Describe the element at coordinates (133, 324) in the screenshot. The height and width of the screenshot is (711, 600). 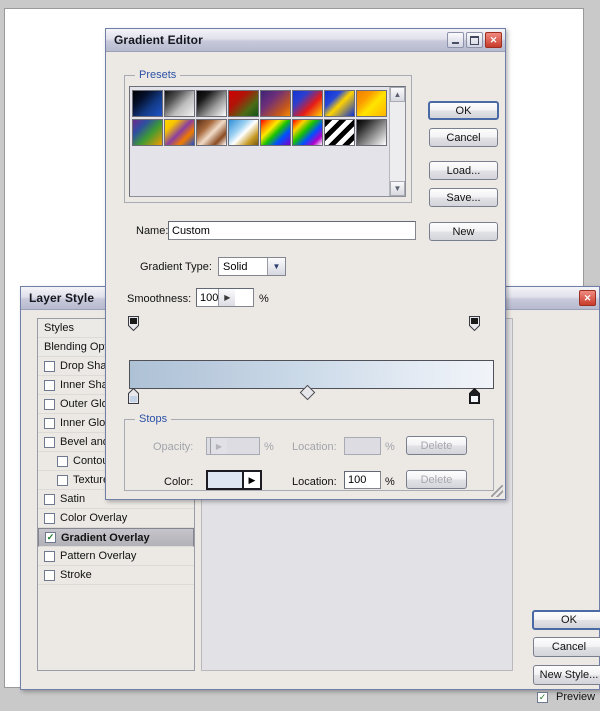
I see `opacity-stop-left` at that location.